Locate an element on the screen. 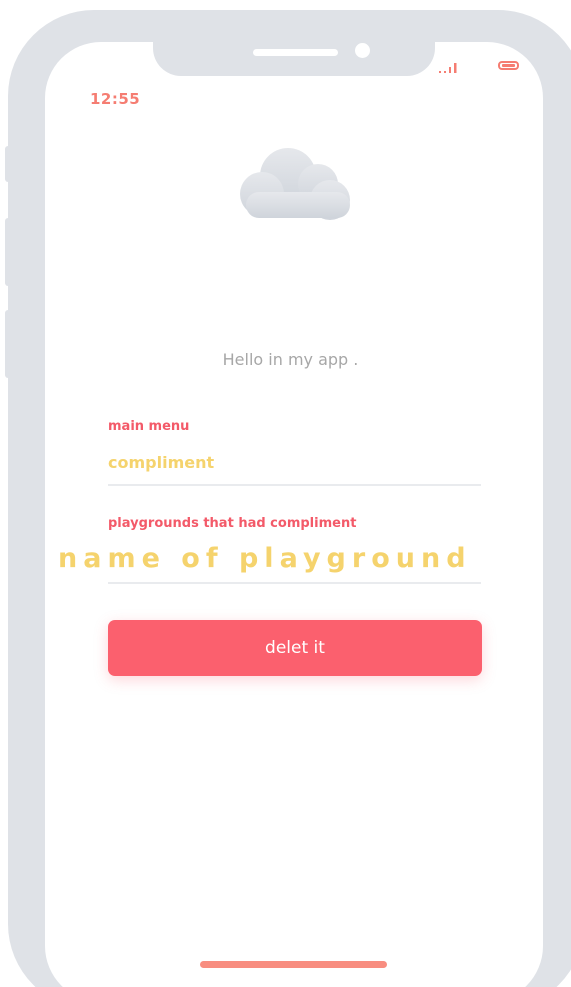  playground-name-field: name of playground is located at coordinates (265, 558).